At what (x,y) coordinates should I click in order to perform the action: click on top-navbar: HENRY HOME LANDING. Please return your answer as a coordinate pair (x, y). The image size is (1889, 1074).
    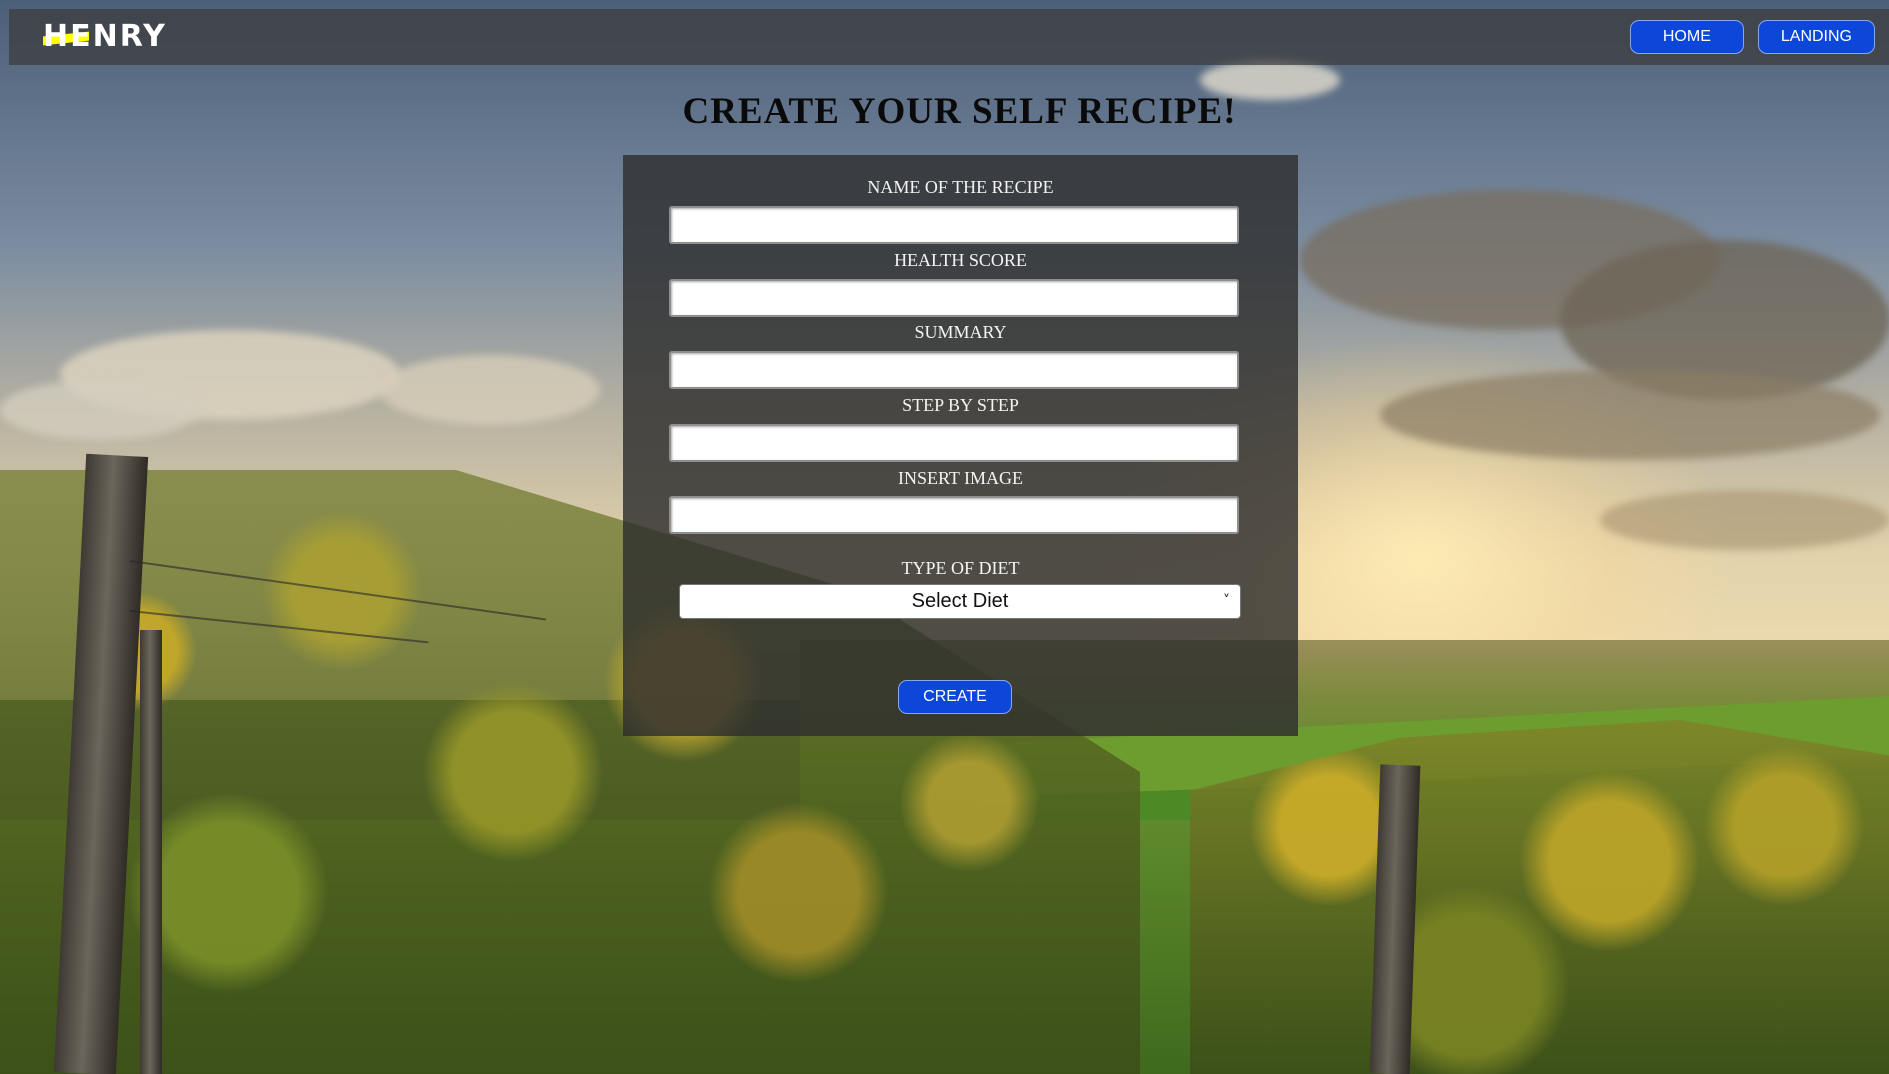
    Looking at the image, I should click on (949, 37).